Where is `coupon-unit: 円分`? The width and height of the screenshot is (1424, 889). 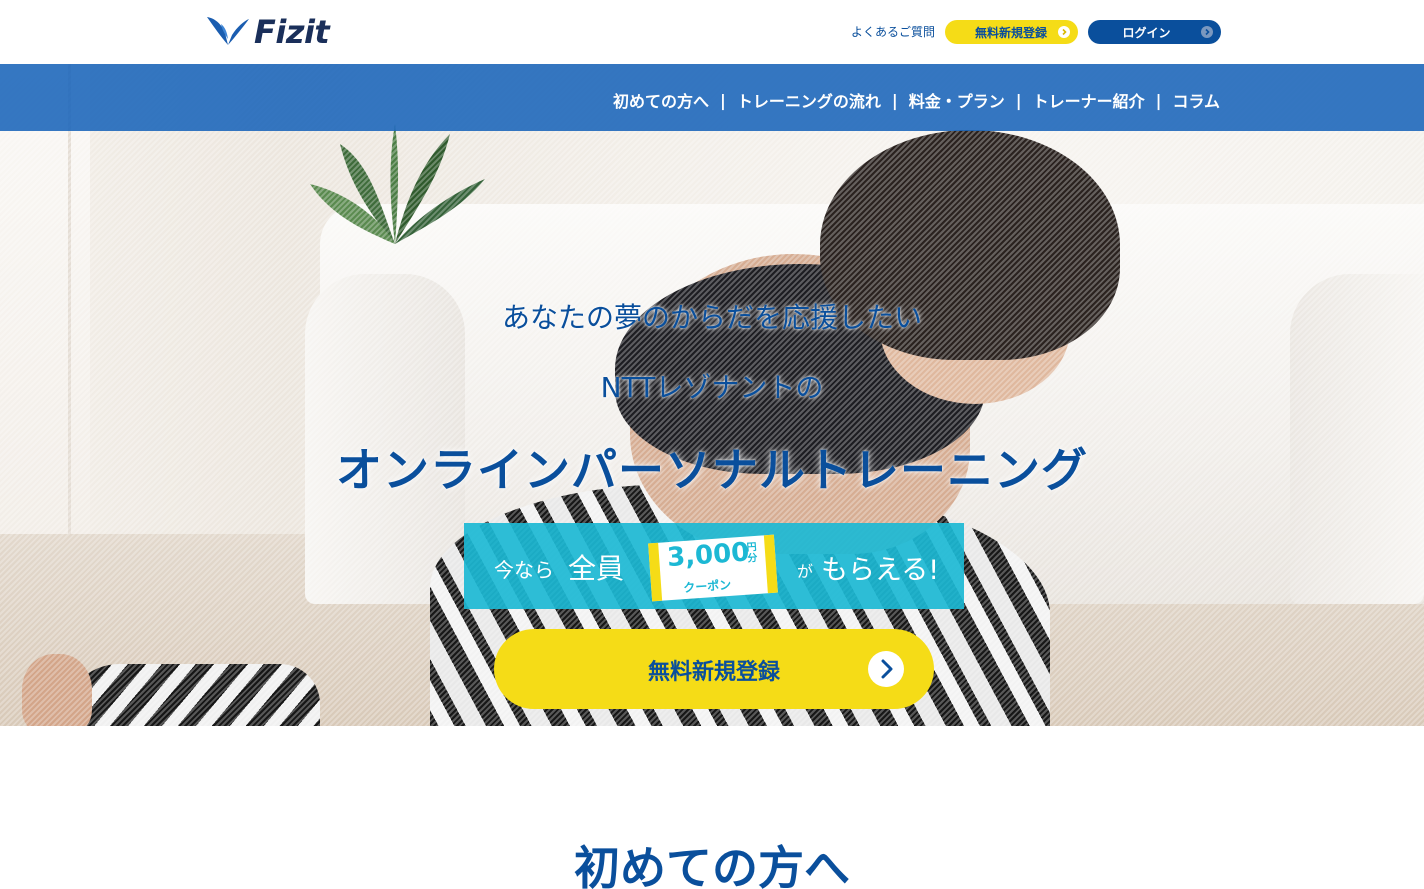
coupon-unit: 円分 is located at coordinates (752, 553).